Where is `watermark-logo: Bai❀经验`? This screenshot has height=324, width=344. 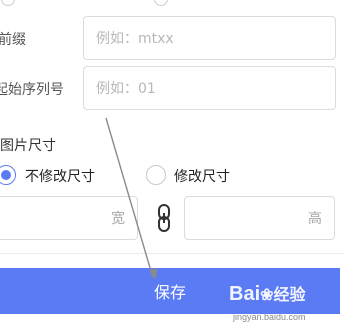 watermark-logo: Bai❀经验 is located at coordinates (267, 294).